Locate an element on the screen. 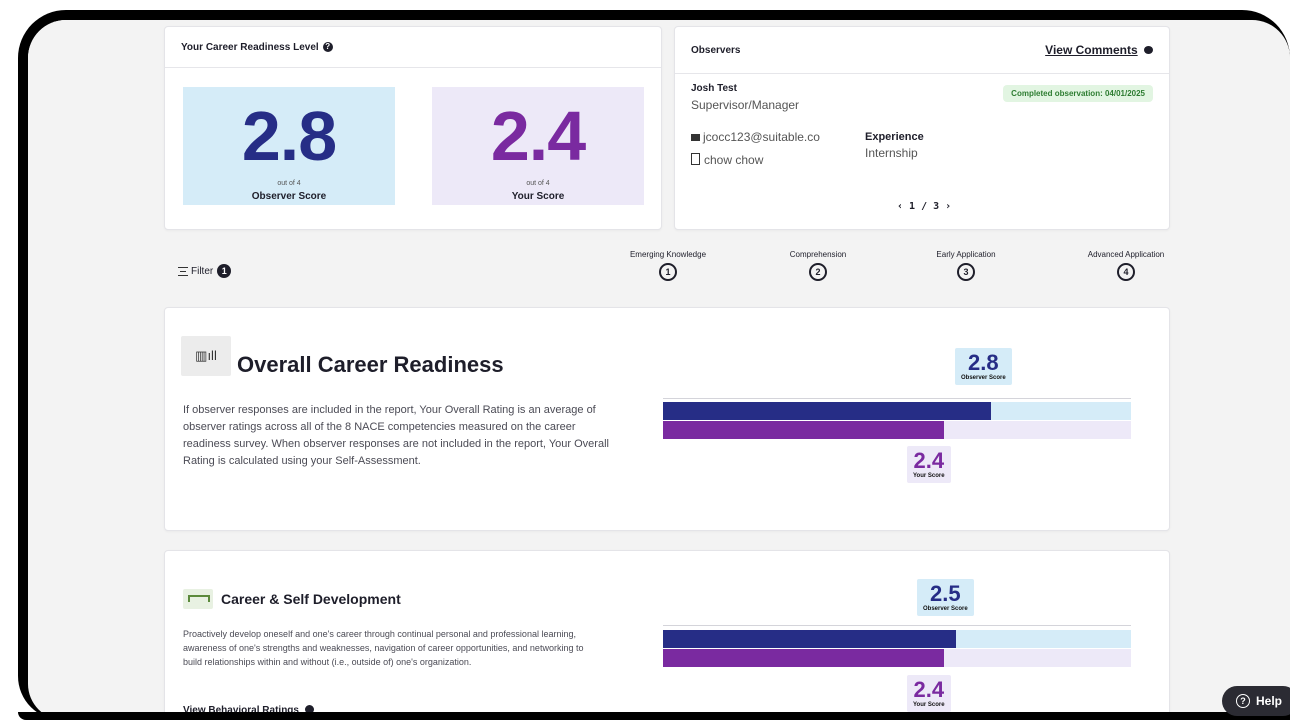  level-4-number: 4 is located at coordinates (1126, 272).